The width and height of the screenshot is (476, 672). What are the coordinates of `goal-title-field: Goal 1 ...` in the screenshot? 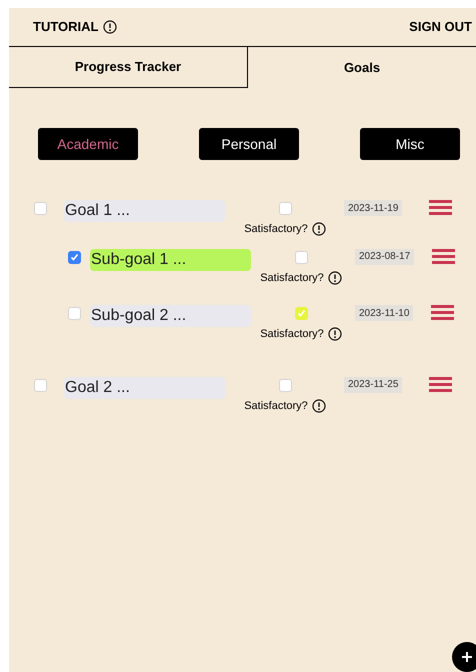 It's located at (144, 211).